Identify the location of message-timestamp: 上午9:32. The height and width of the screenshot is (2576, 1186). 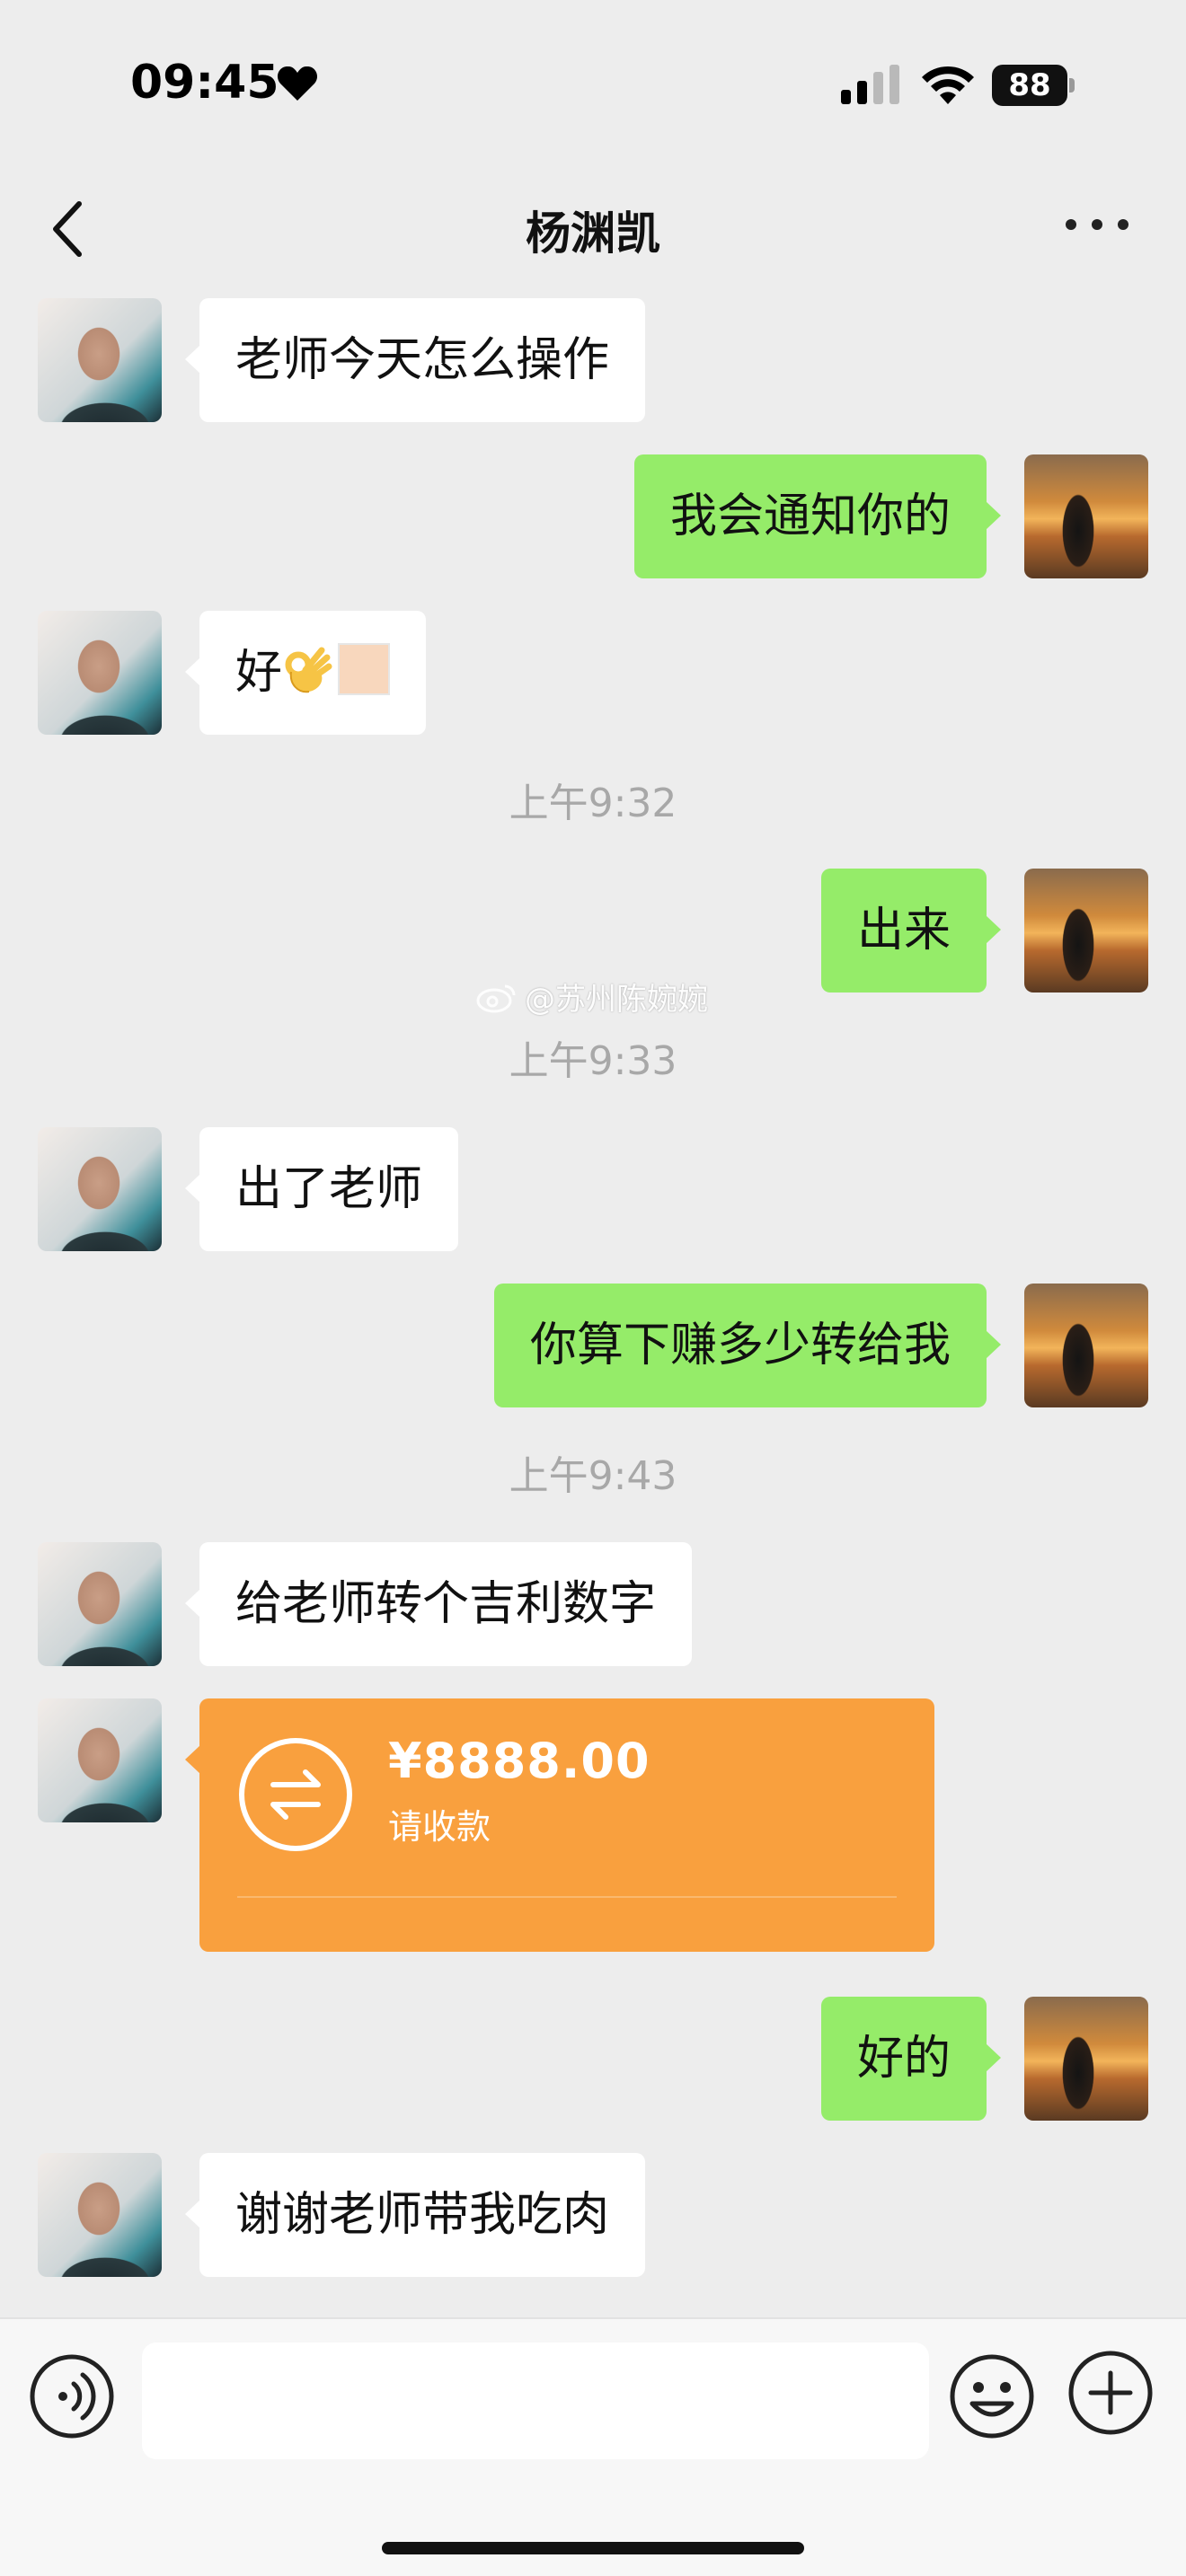
(593, 803).